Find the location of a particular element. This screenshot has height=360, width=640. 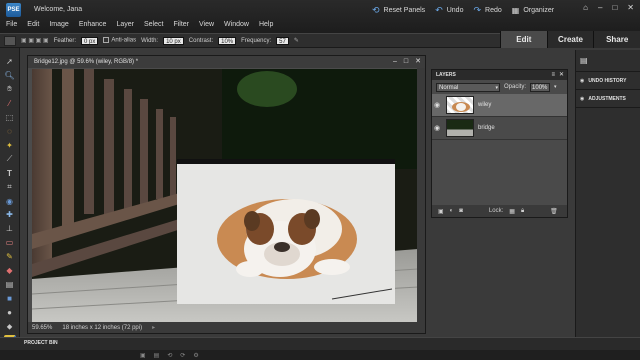

sponge-tool-icon: ⬥ is located at coordinates (10, 326).